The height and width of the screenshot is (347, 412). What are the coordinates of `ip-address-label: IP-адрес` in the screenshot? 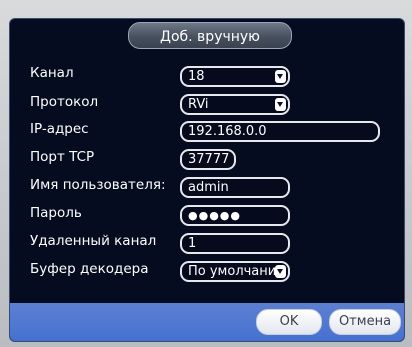 It's located at (59, 129).